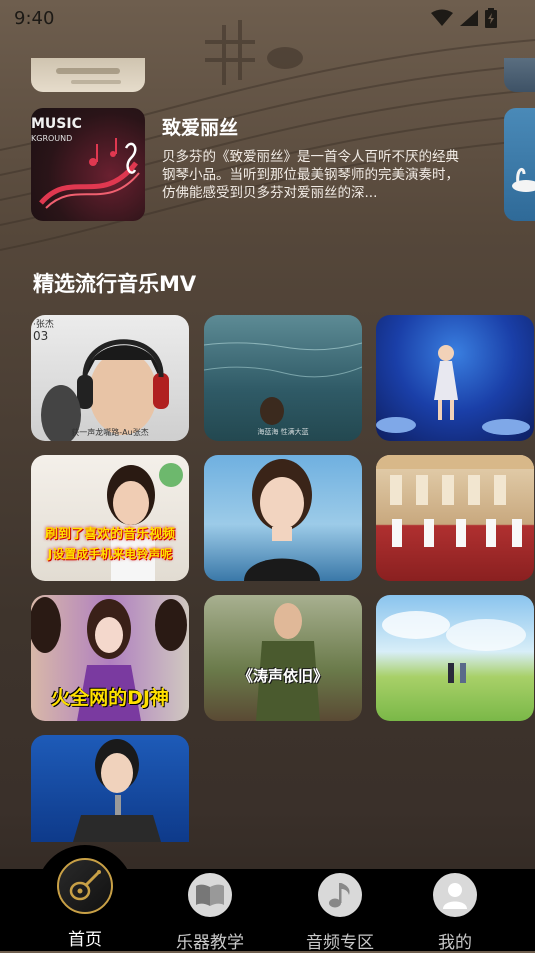  What do you see at coordinates (145, 522) in the screenshot?
I see `woman-speaking-image` at bounding box center [145, 522].